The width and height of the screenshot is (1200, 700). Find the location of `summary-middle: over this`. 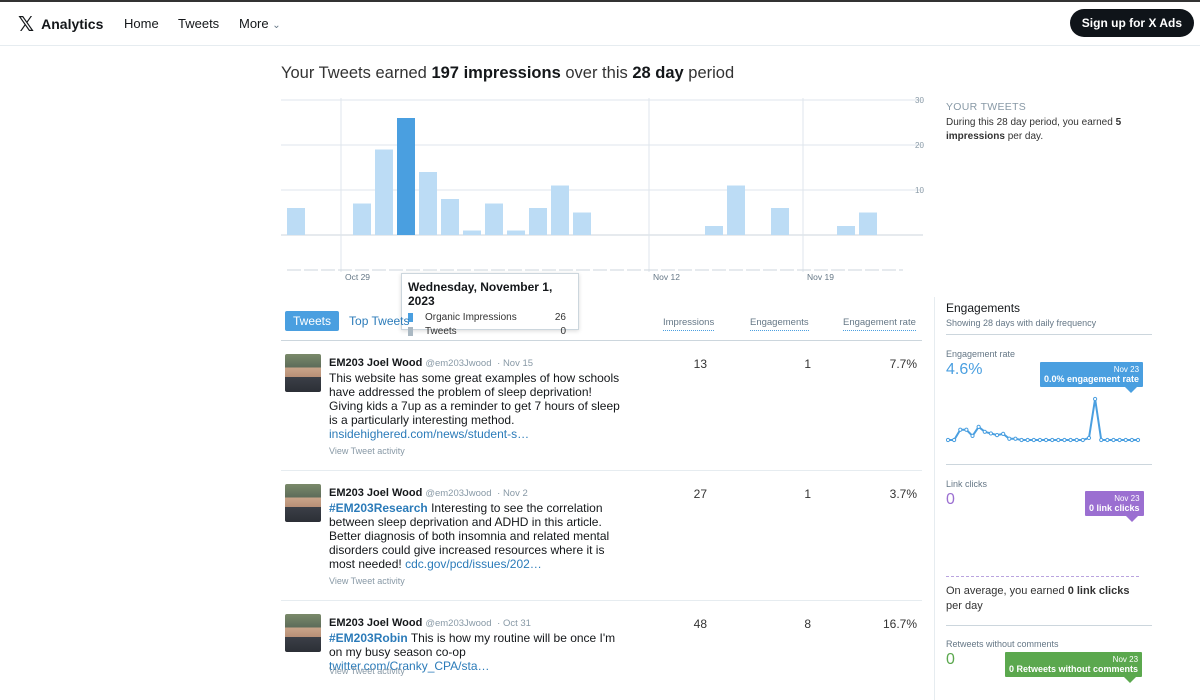

summary-middle: over this is located at coordinates (596, 73).